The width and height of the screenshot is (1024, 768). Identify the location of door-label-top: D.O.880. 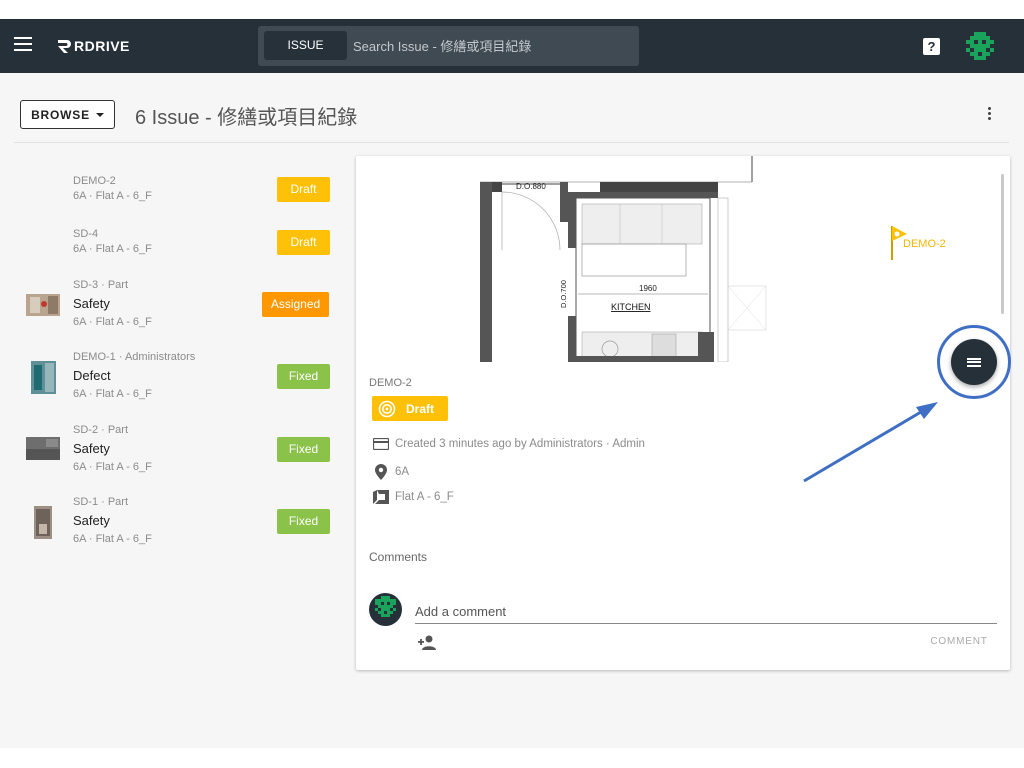
(531, 186).